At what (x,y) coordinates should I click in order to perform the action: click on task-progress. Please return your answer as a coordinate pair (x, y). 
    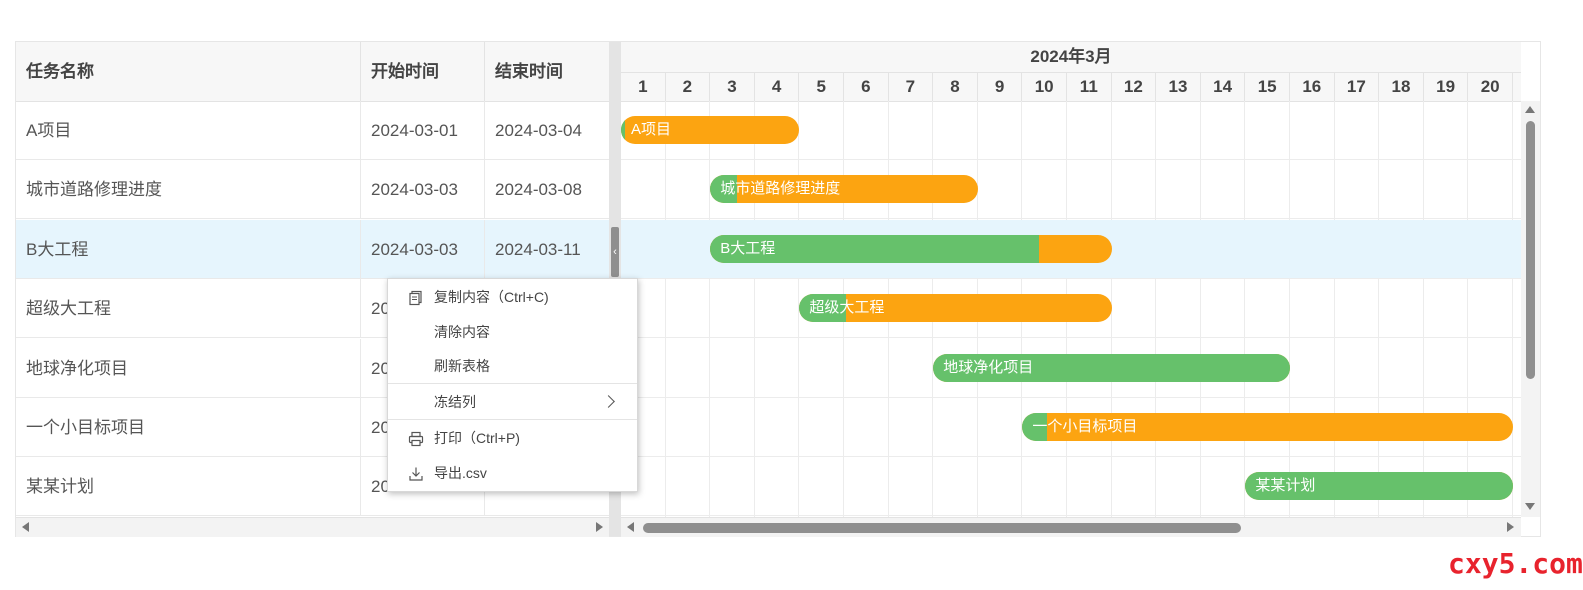
    Looking at the image, I should click on (623, 130).